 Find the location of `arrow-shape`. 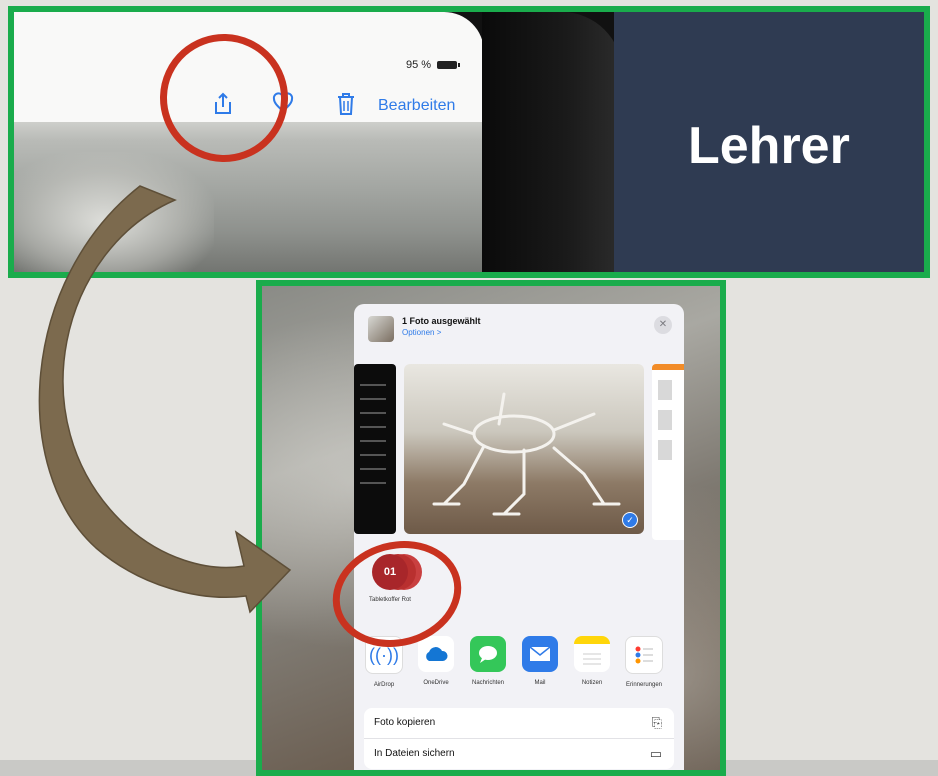

arrow-shape is located at coordinates (165, 399).